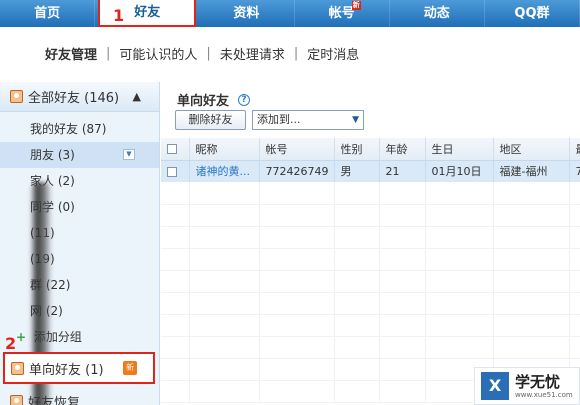  I want to click on group-item: (11), so click(79, 233).